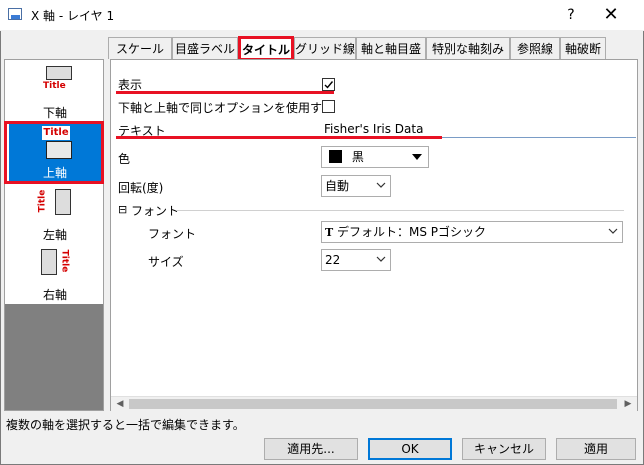 This screenshot has width=644, height=465. Describe the element at coordinates (504, 449) in the screenshot. I see `cancel-button: キャンセル` at that location.